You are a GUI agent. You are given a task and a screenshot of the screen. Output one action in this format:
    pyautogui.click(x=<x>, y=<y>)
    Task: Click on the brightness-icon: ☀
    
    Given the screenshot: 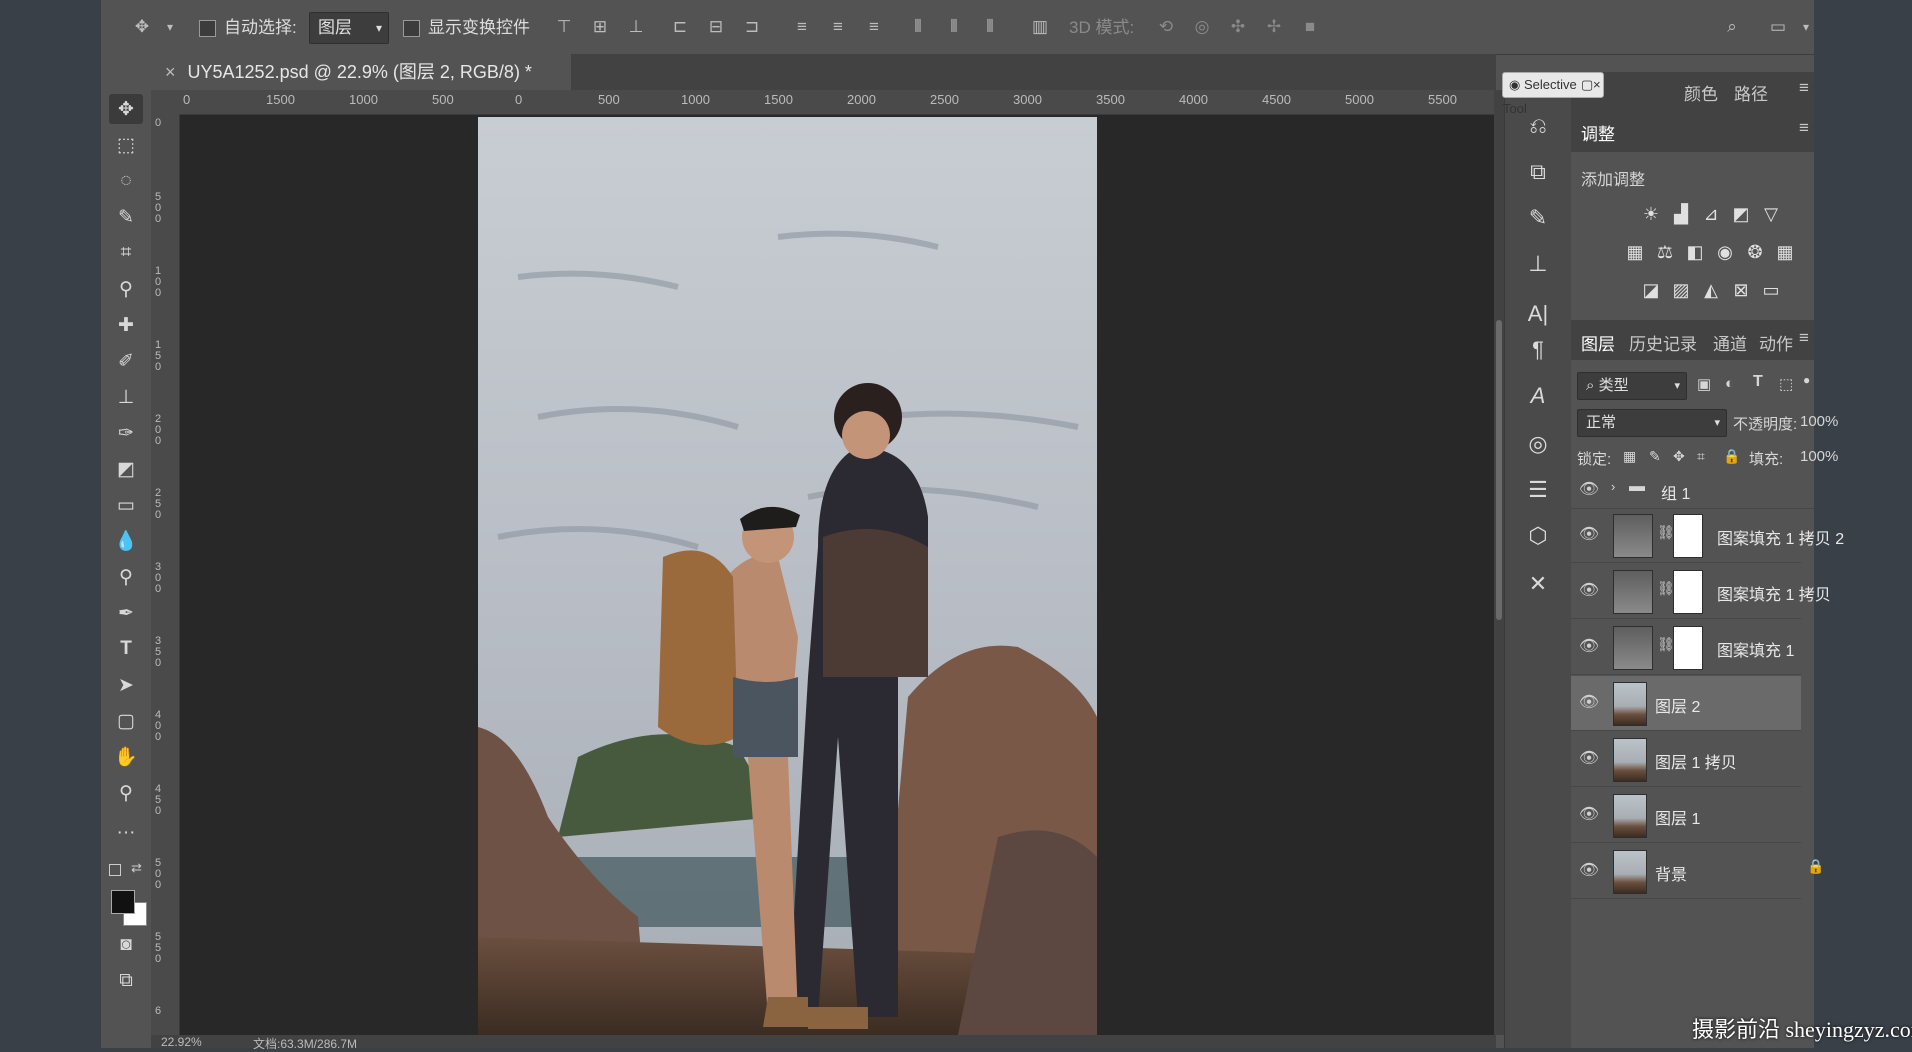 What is the action you would take?
    pyautogui.click(x=1651, y=214)
    